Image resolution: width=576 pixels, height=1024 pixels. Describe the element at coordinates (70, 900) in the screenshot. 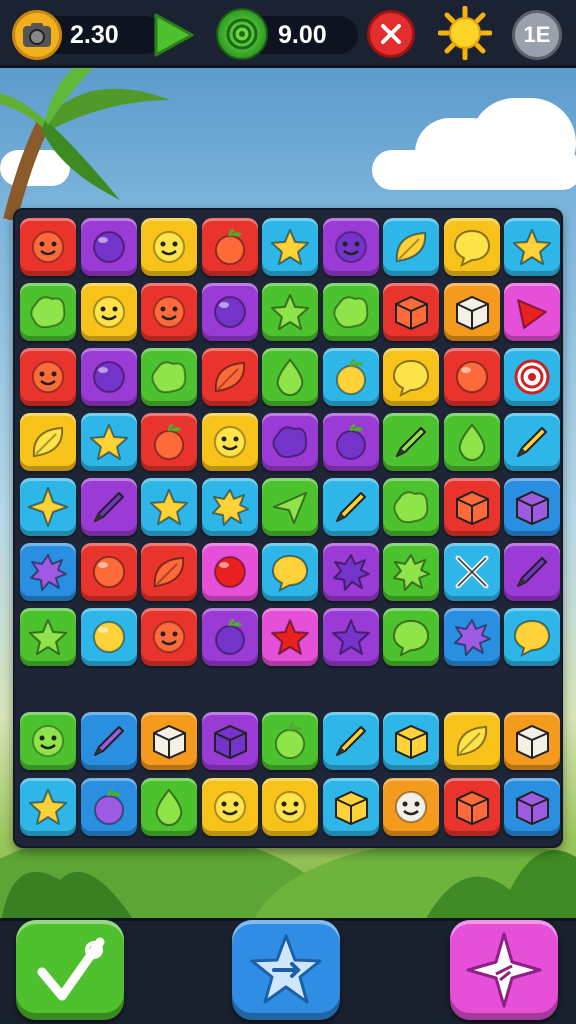

I see `bush` at that location.